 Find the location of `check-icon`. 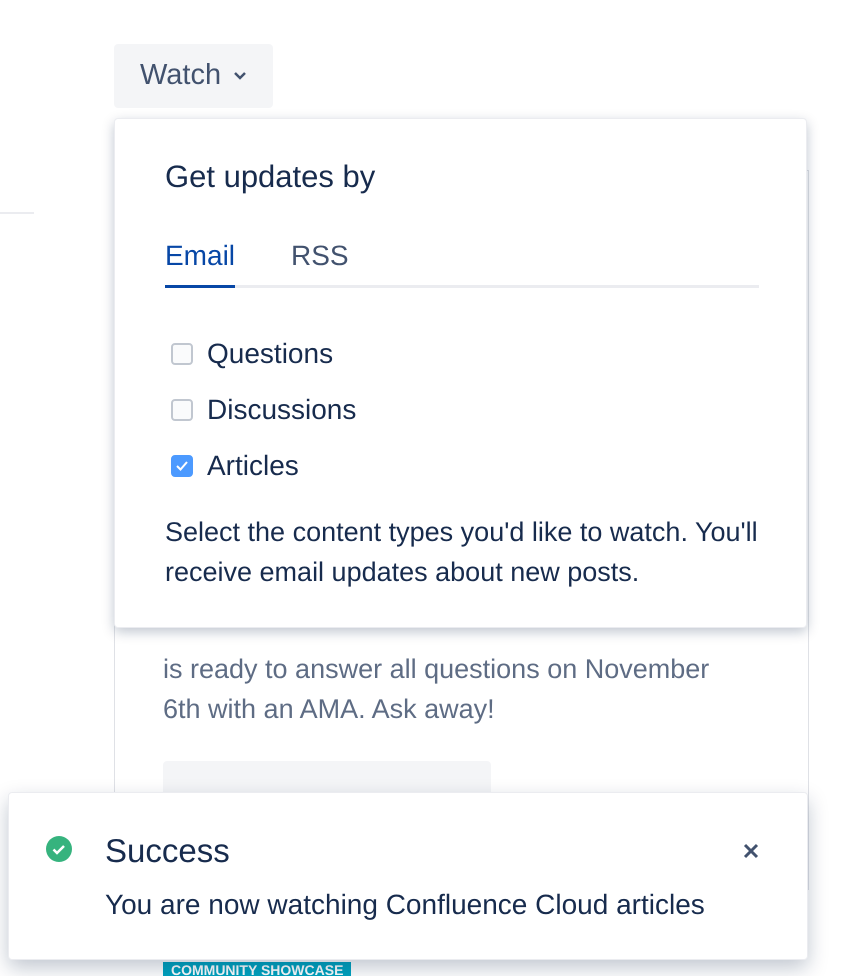

check-icon is located at coordinates (182, 466).